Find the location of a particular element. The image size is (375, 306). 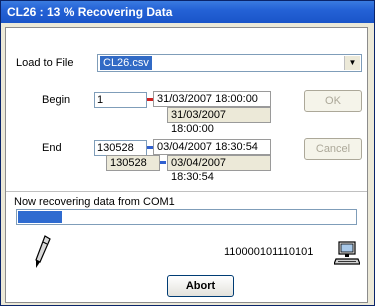

end-datetime-top: 03/04/2007 18:30:54 is located at coordinates (212, 147).